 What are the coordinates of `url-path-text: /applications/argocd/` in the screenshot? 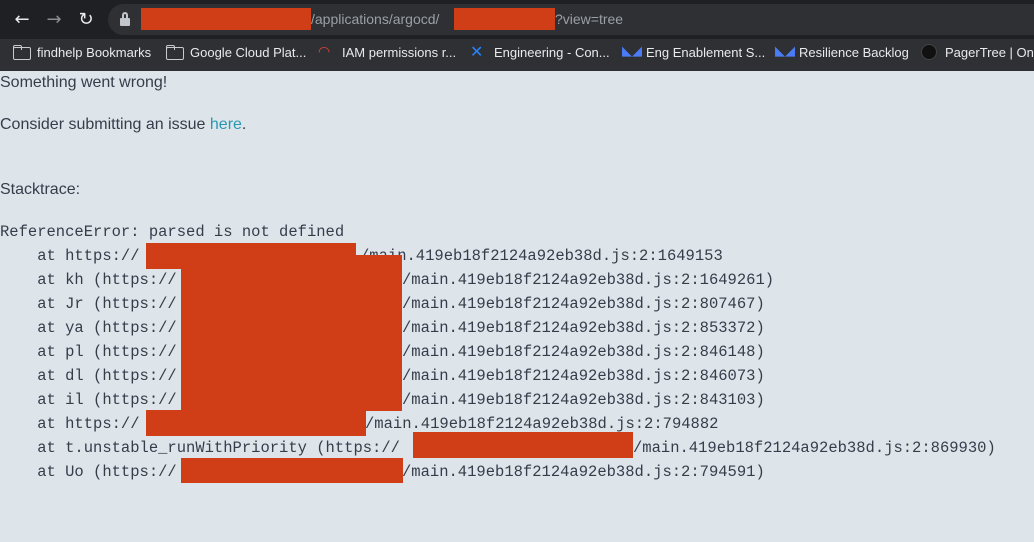 It's located at (375, 19).